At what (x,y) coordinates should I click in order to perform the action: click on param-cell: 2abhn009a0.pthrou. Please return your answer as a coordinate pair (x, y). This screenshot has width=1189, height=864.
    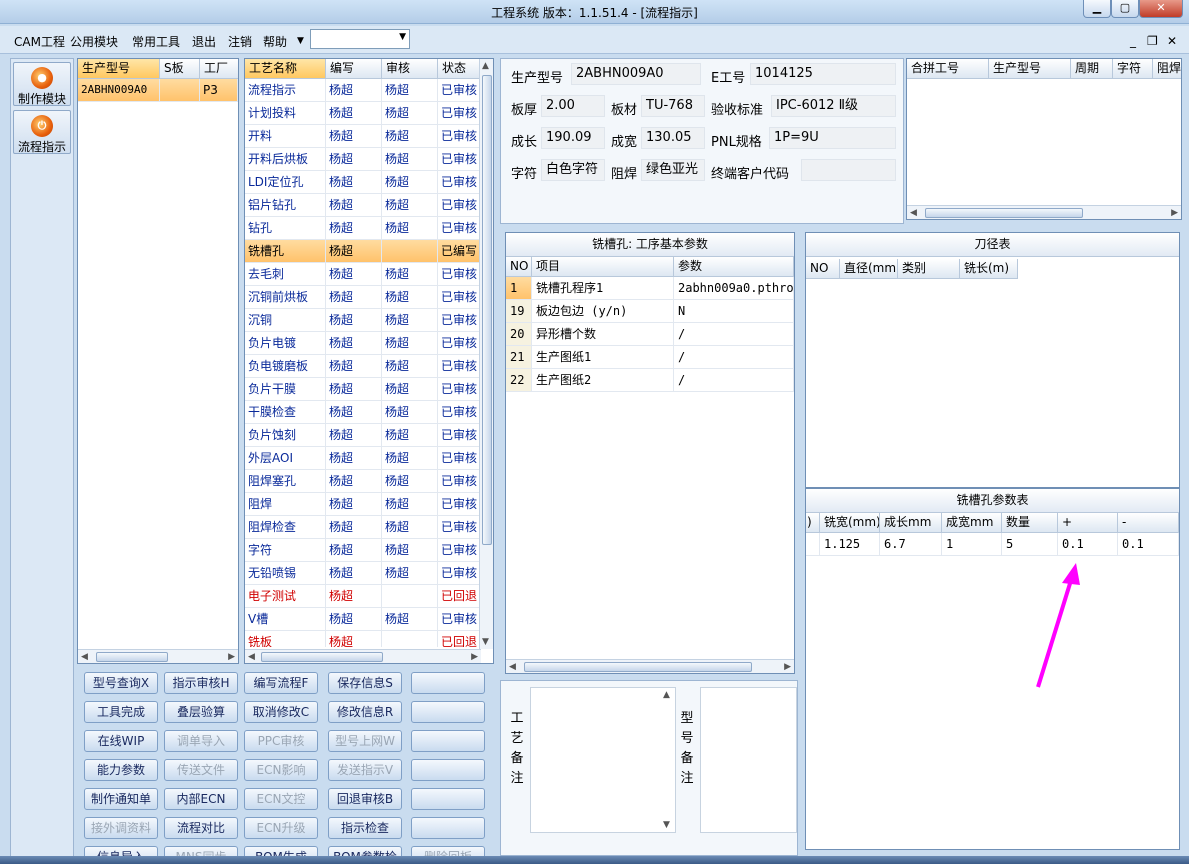
    Looking at the image, I should click on (734, 288).